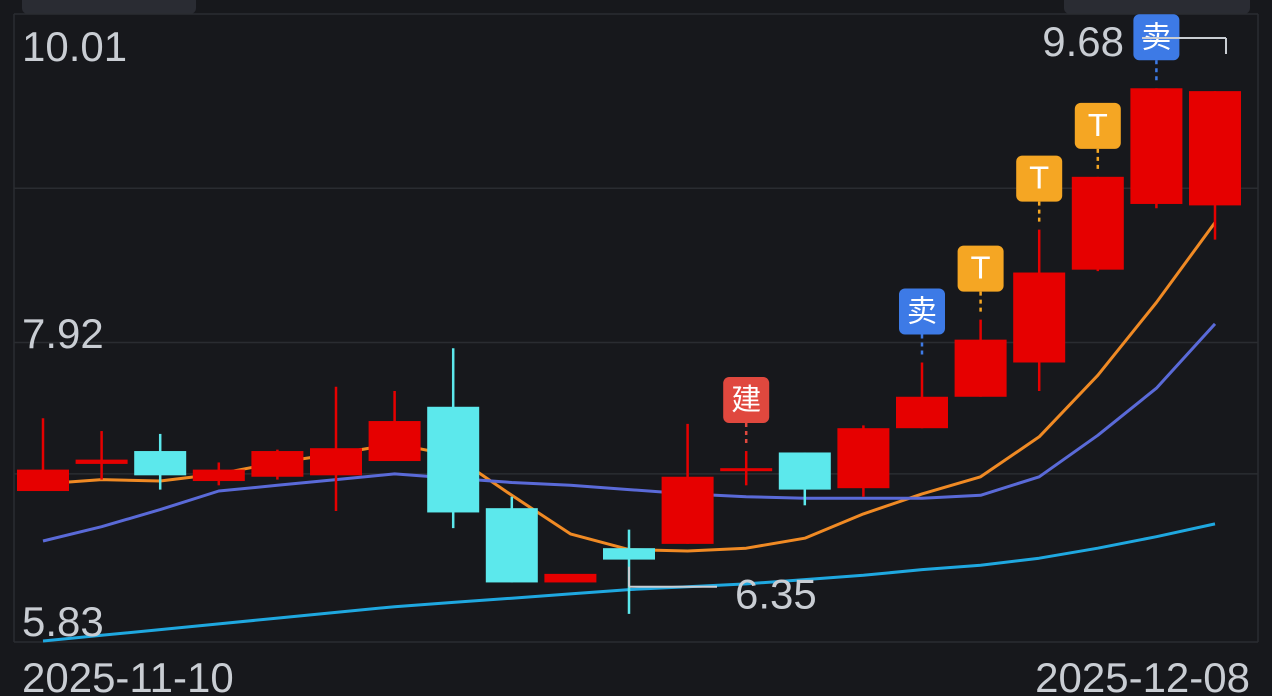  I want to click on x-label-end: 2025-12-08, so click(1142, 675).